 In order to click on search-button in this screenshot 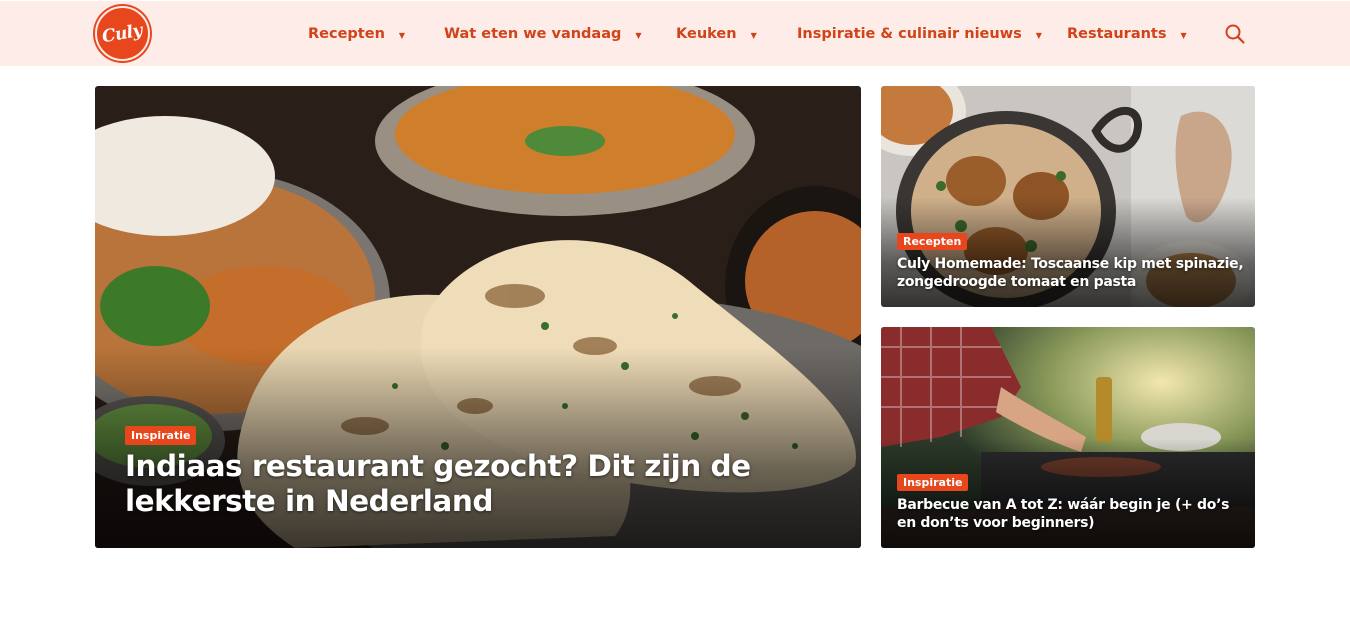, I will do `click(1235, 34)`.